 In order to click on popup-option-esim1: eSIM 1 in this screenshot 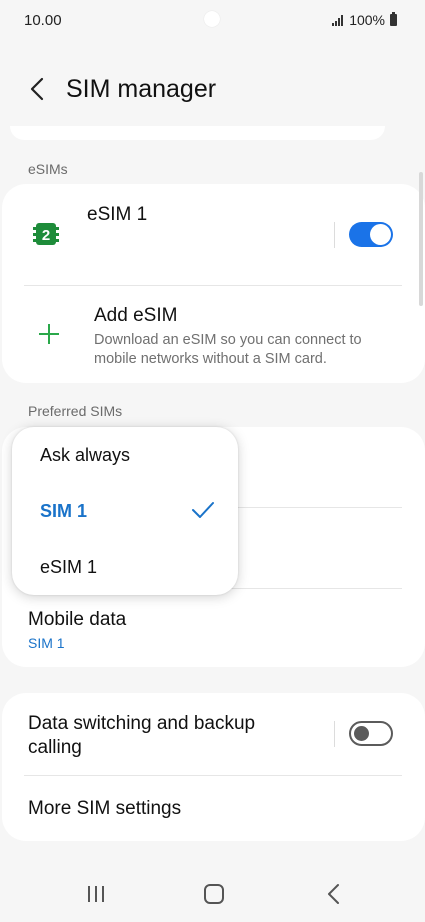, I will do `click(68, 567)`.